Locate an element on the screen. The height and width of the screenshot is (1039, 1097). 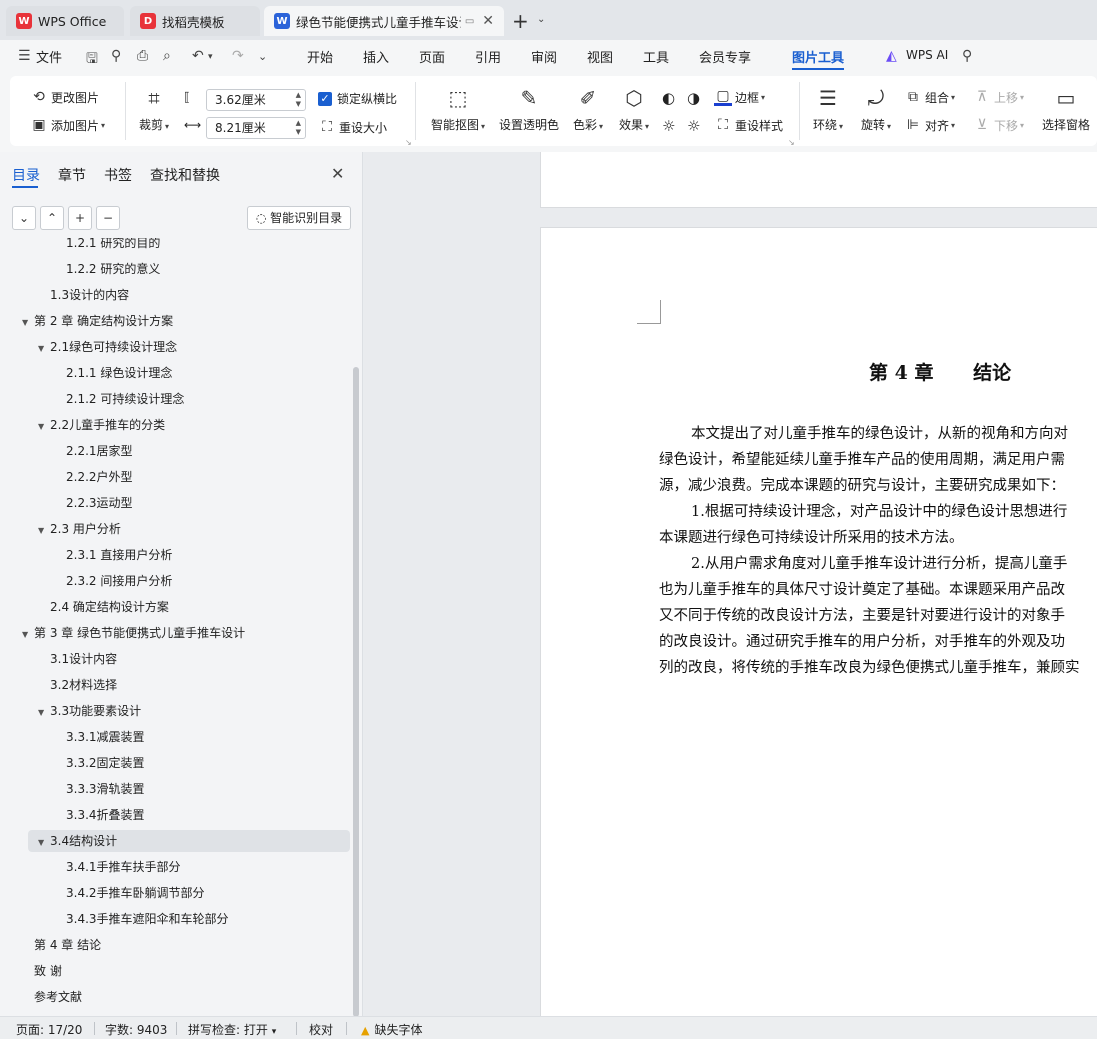
add-heading-button: + is located at coordinates (80, 218).